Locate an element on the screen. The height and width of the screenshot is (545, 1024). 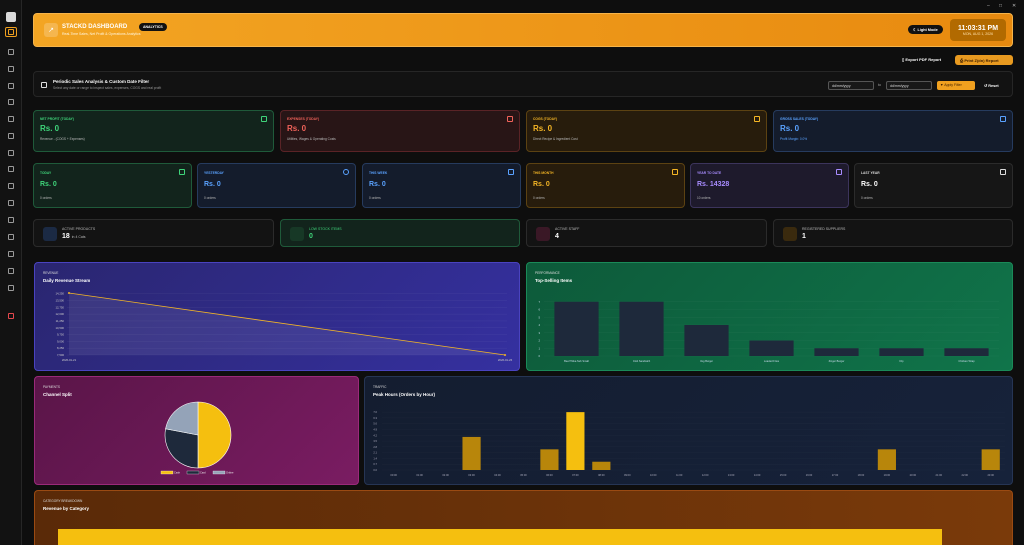
settings-icon is located at coordinates (11, 271).